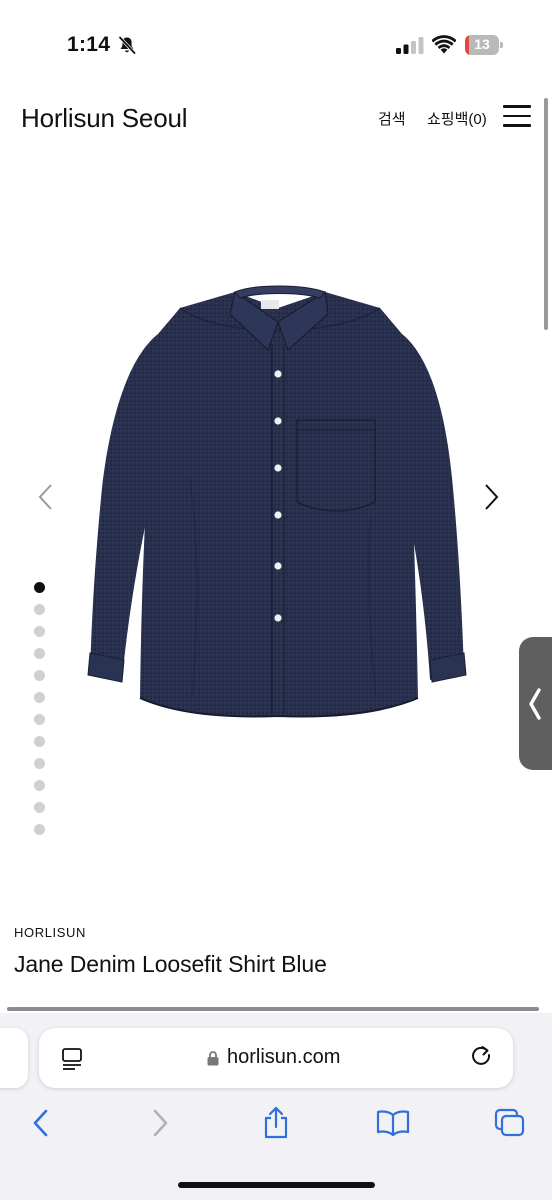 The image size is (552, 1200). I want to click on bell-slash-icon, so click(127, 45).